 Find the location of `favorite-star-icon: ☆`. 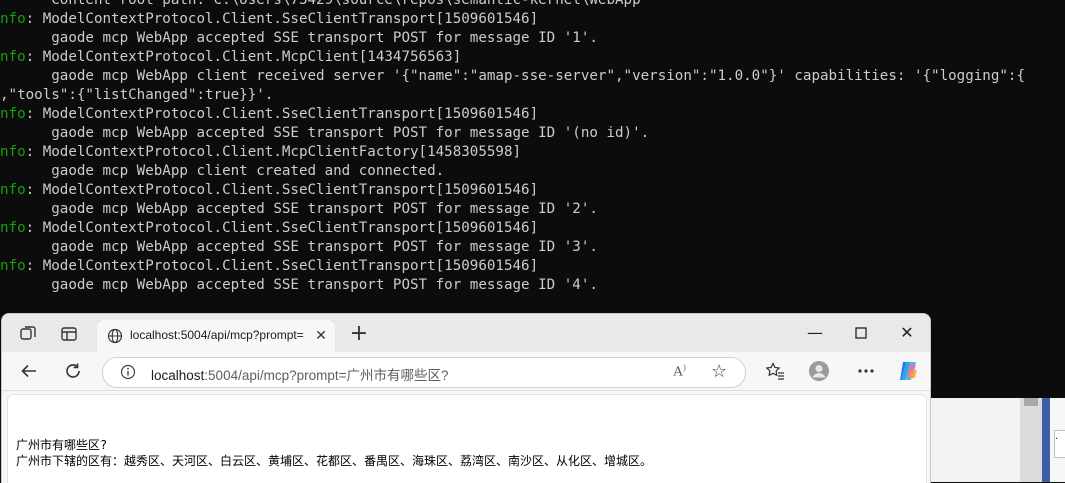

favorite-star-icon: ☆ is located at coordinates (721, 372).